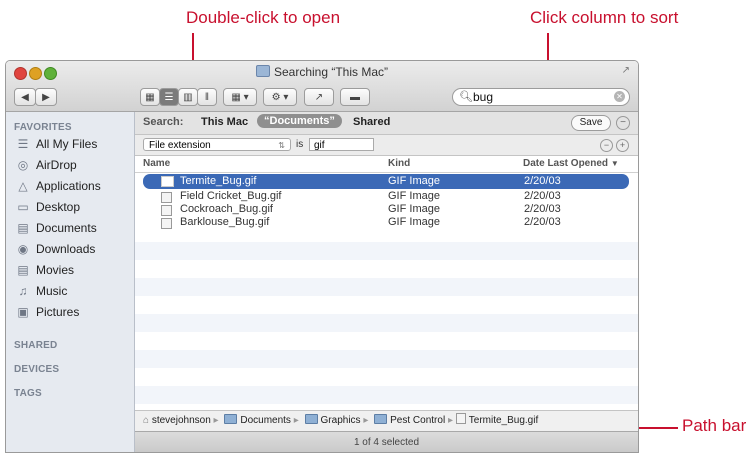 The height and width of the screenshot is (453, 753). What do you see at coordinates (386, 209) in the screenshot?
I see `file-row: Cockroach_Bug.gif GIF Image 2/20/03` at bounding box center [386, 209].